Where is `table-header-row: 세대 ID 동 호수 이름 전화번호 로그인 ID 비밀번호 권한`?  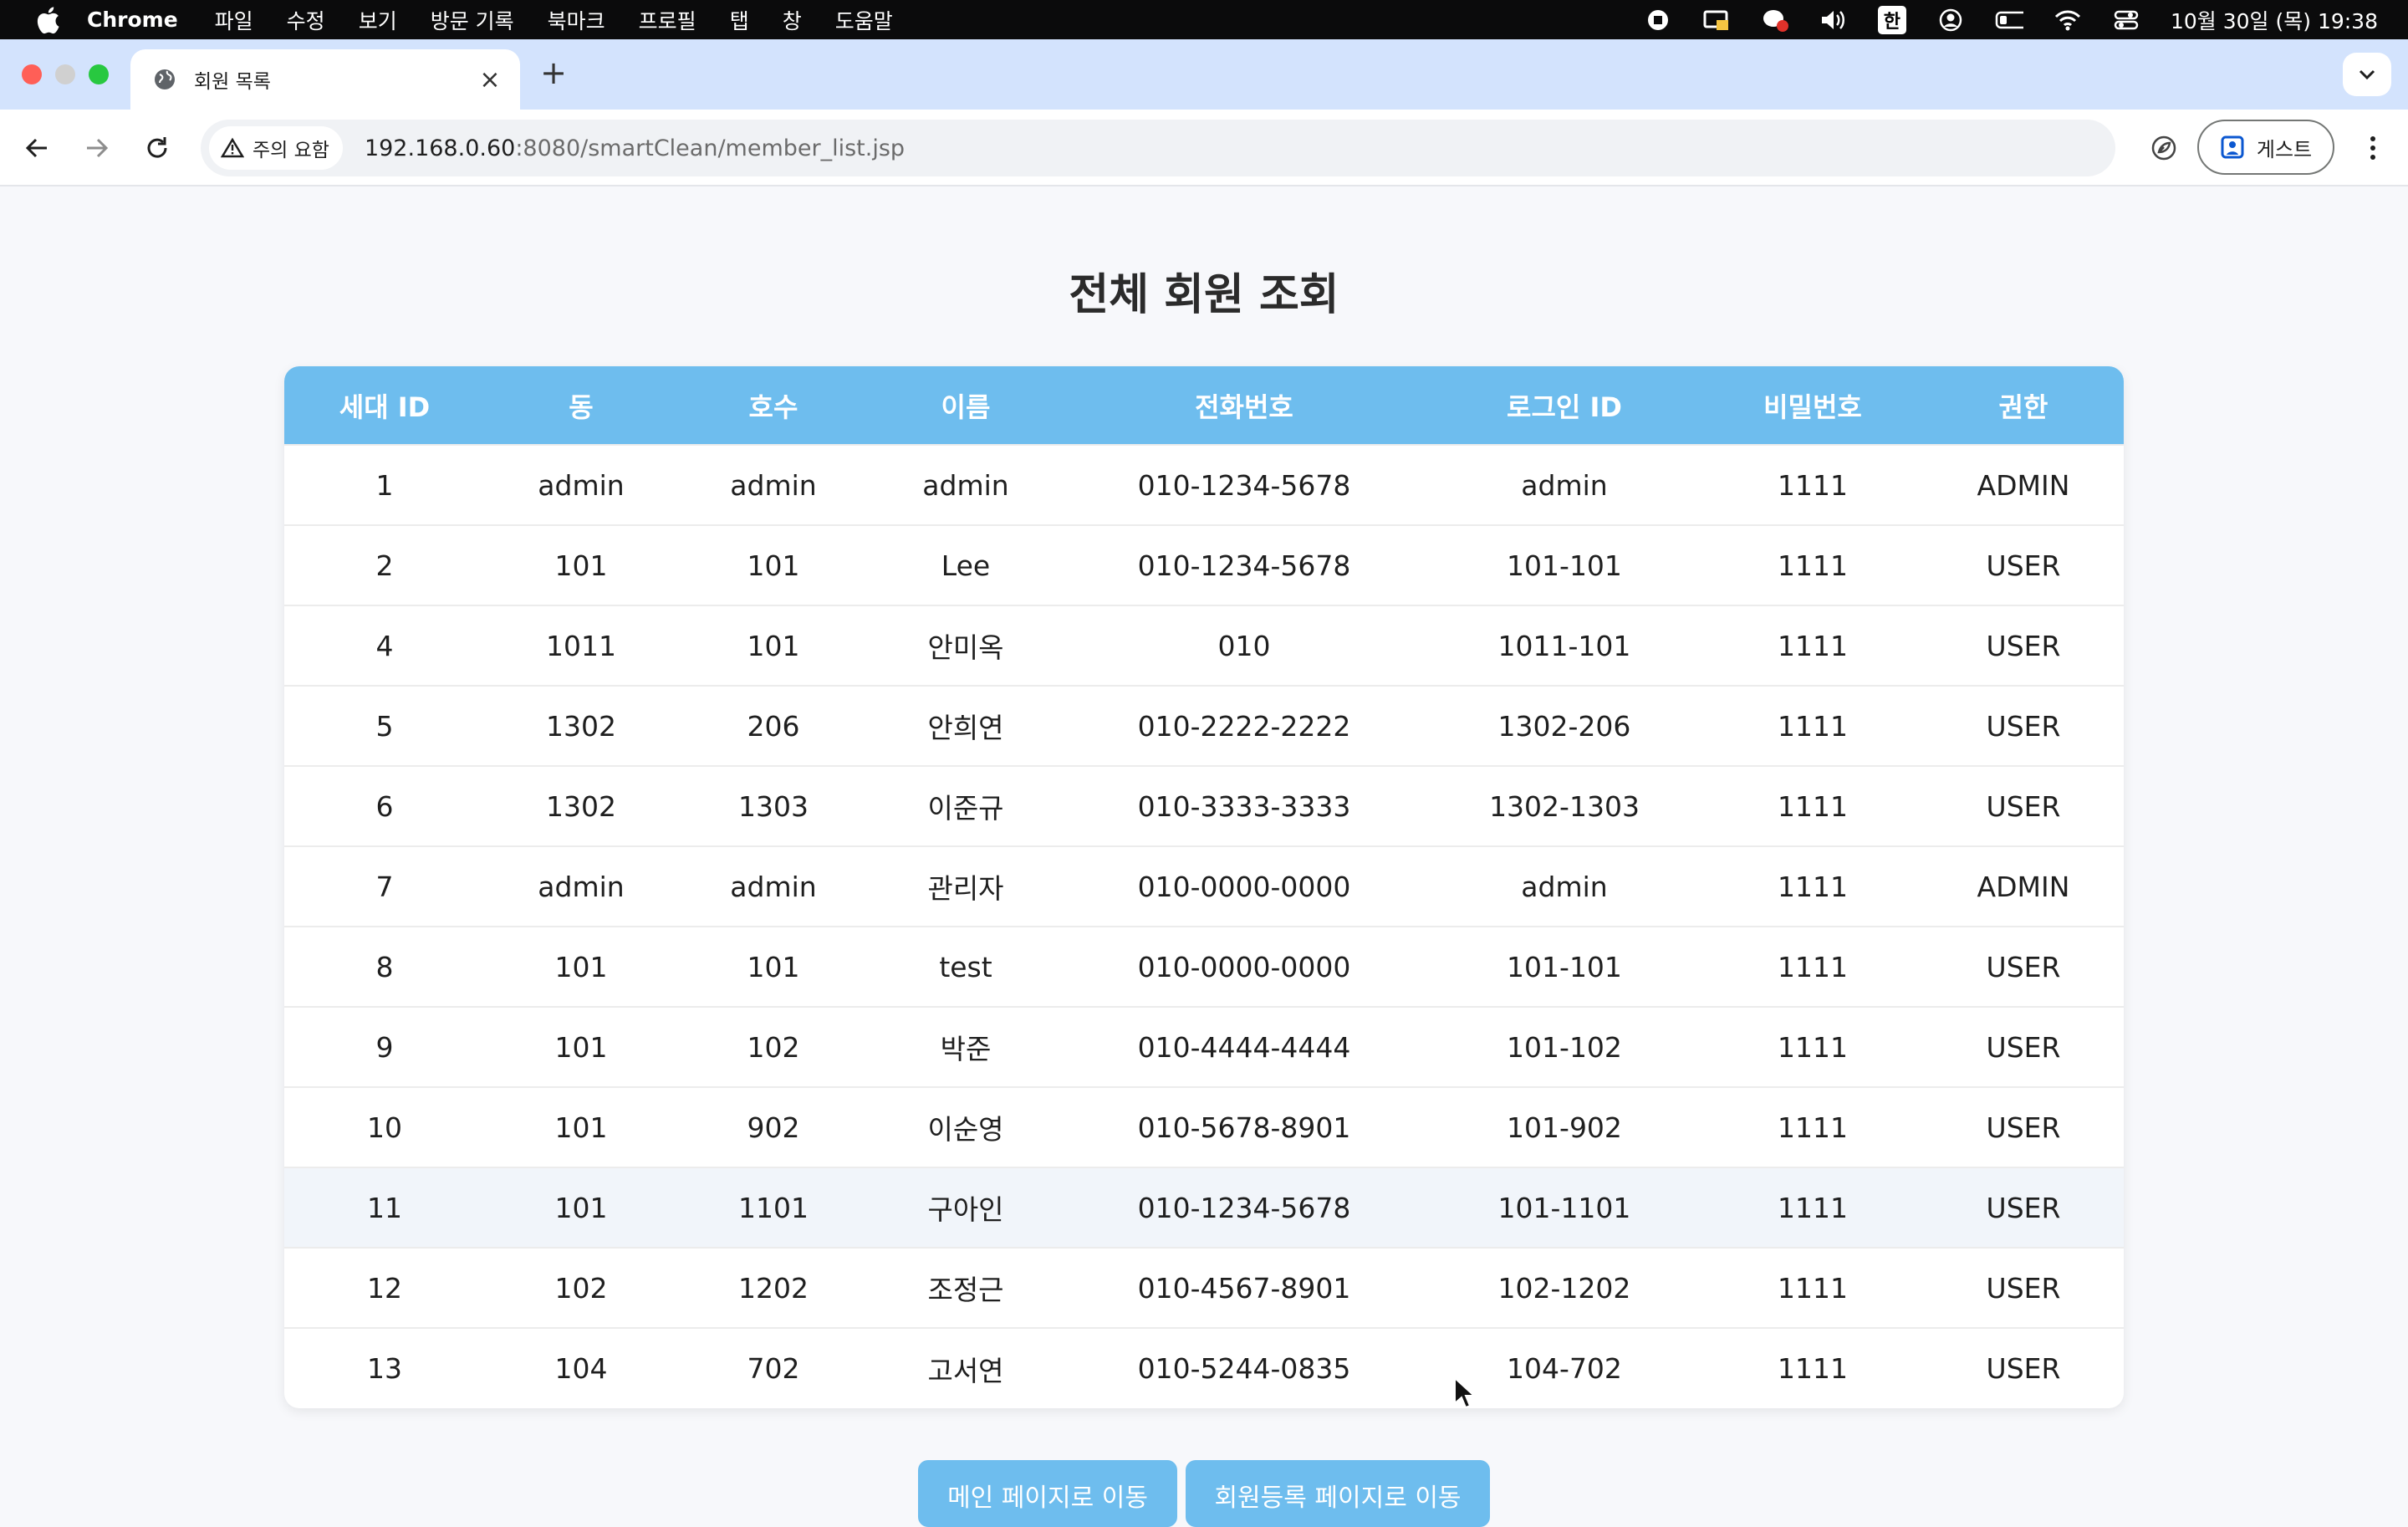 table-header-row: 세대 ID 동 호수 이름 전화번호 로그인 ID 비밀번호 권한 is located at coordinates (1204, 406).